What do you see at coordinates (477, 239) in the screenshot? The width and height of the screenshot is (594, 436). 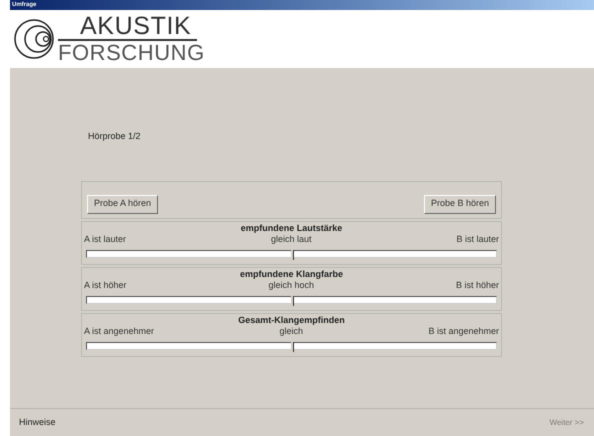 I see `scale-label: B ist lauter` at bounding box center [477, 239].